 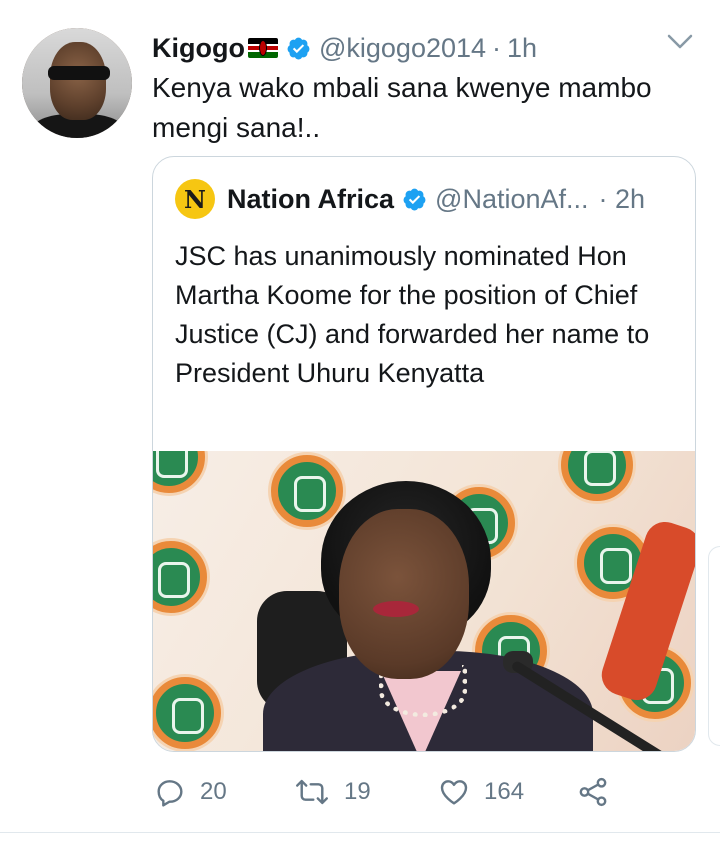 What do you see at coordinates (195, 199) in the screenshot?
I see `nation-africa-avatar: N` at bounding box center [195, 199].